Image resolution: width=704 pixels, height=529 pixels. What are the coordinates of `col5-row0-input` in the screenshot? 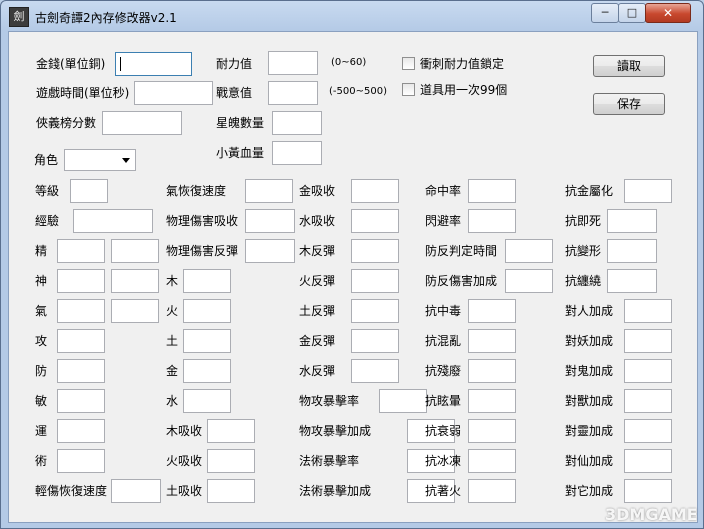 It's located at (648, 191).